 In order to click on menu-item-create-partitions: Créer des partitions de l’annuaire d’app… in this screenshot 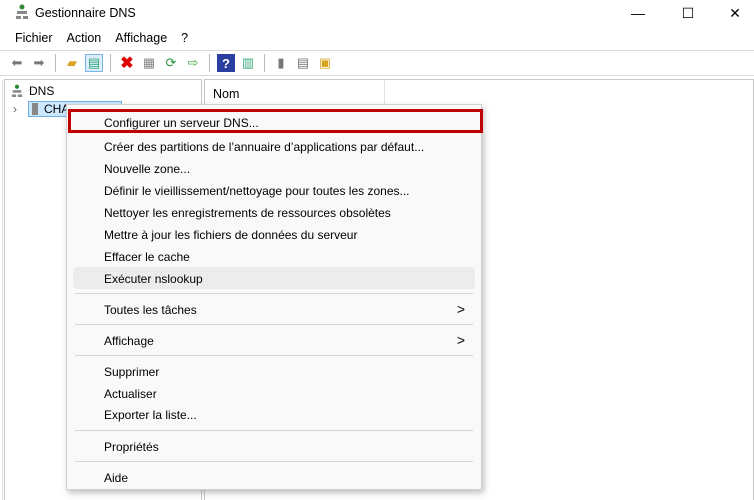, I will do `click(274, 146)`.